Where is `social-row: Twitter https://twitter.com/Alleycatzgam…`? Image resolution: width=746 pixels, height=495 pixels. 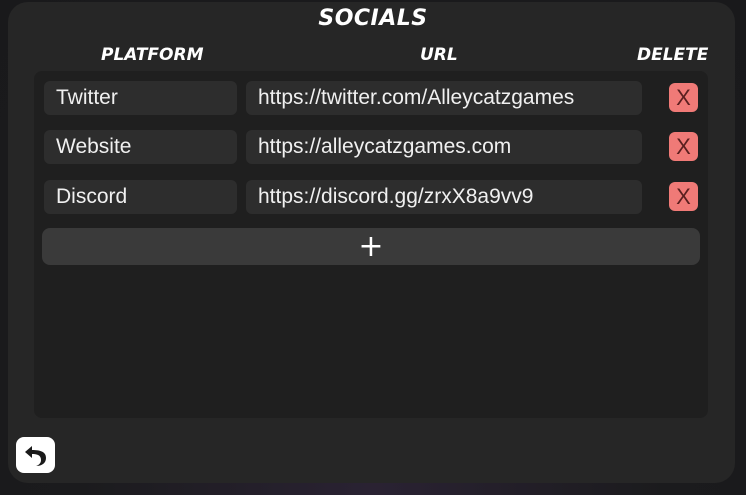 social-row: Twitter https://twitter.com/Alleycatzgam… is located at coordinates (374, 98).